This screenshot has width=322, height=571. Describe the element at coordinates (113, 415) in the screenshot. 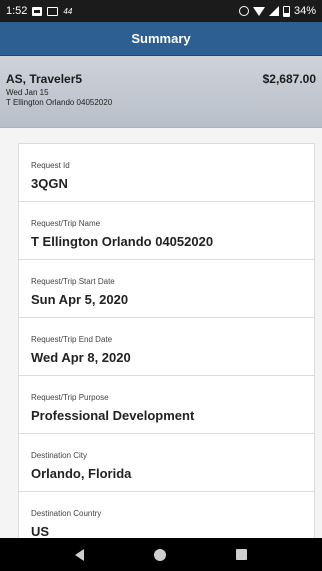

I see `field-value: Professional Development` at that location.